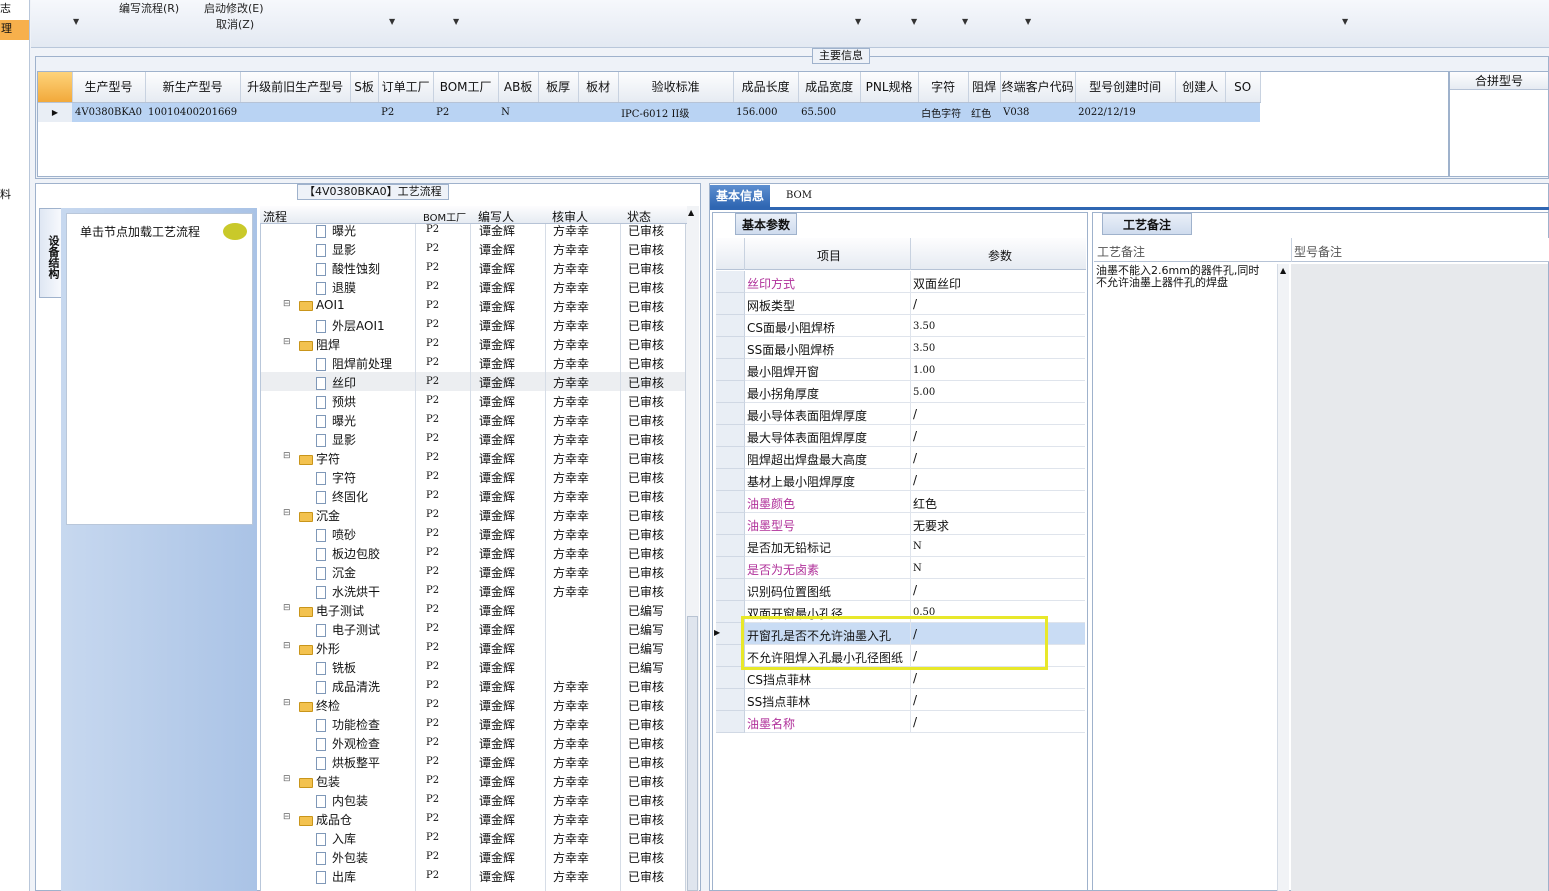 The width and height of the screenshot is (1549, 891). Describe the element at coordinates (473, 248) in the screenshot. I see `tree-row: 显影 P2 谭金辉 方幸幸 已审核` at that location.